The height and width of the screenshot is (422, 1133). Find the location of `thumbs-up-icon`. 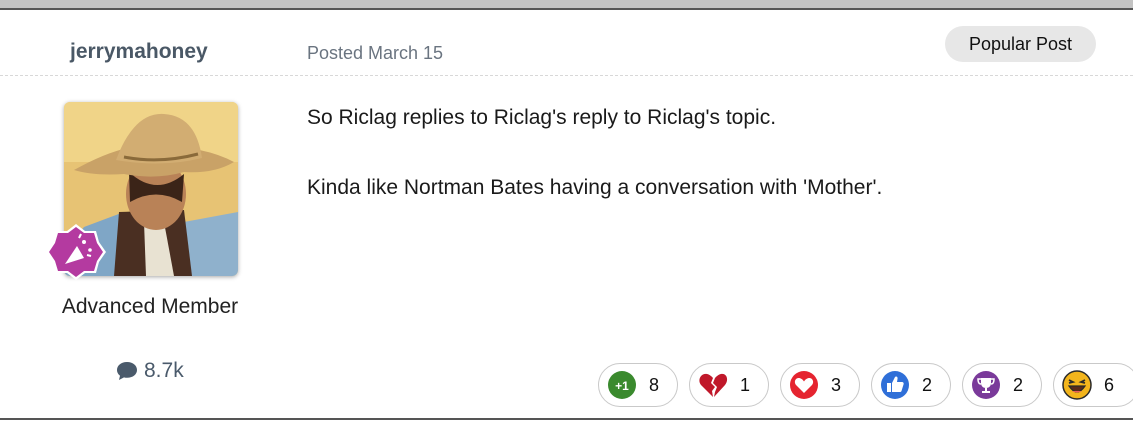

thumbs-up-icon is located at coordinates (895, 385).